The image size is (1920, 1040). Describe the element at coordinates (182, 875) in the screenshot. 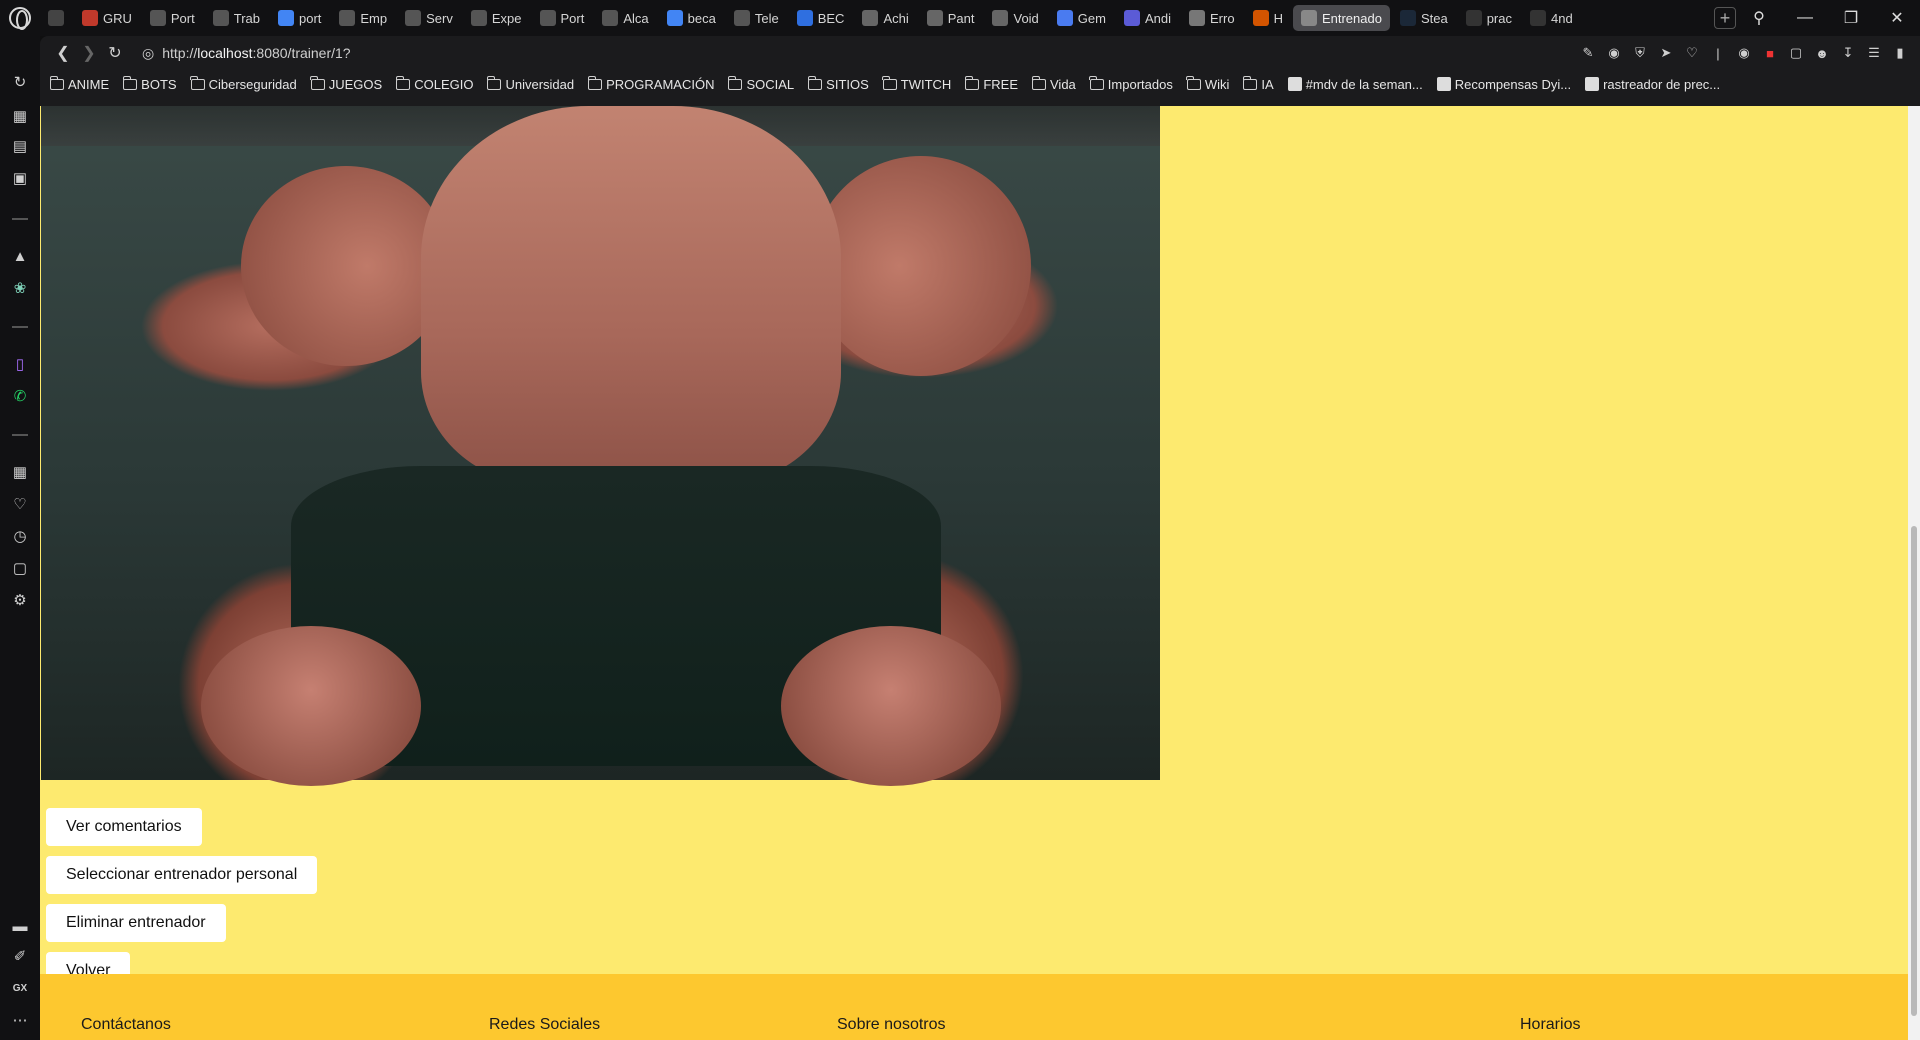

I see `seleccionar-entrenador-button: Seleccionar entrenador personal` at that location.